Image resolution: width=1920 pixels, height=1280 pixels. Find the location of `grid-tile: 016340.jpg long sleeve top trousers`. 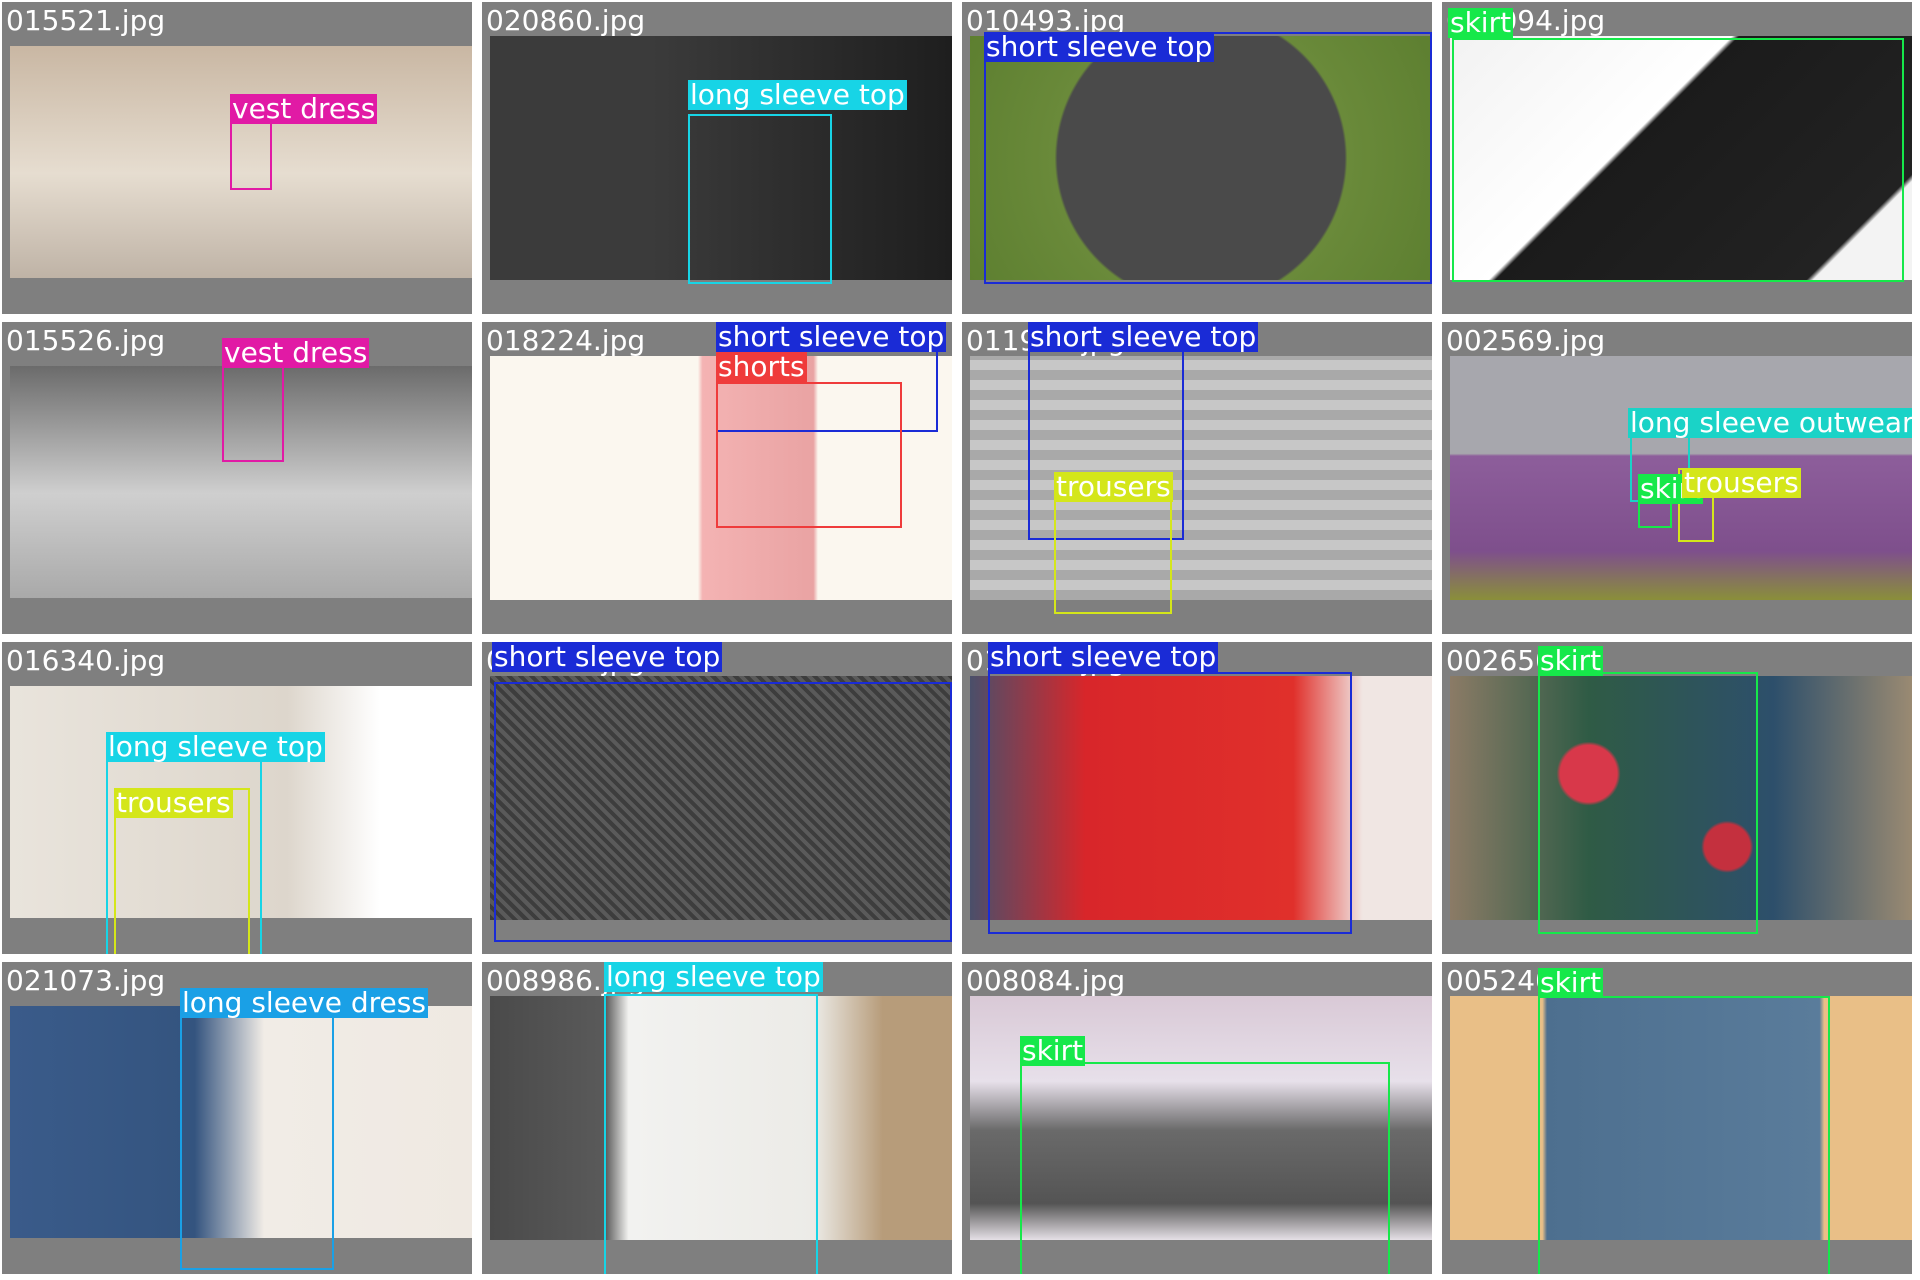

grid-tile: 016340.jpg long sleeve top trousers is located at coordinates (237, 798).